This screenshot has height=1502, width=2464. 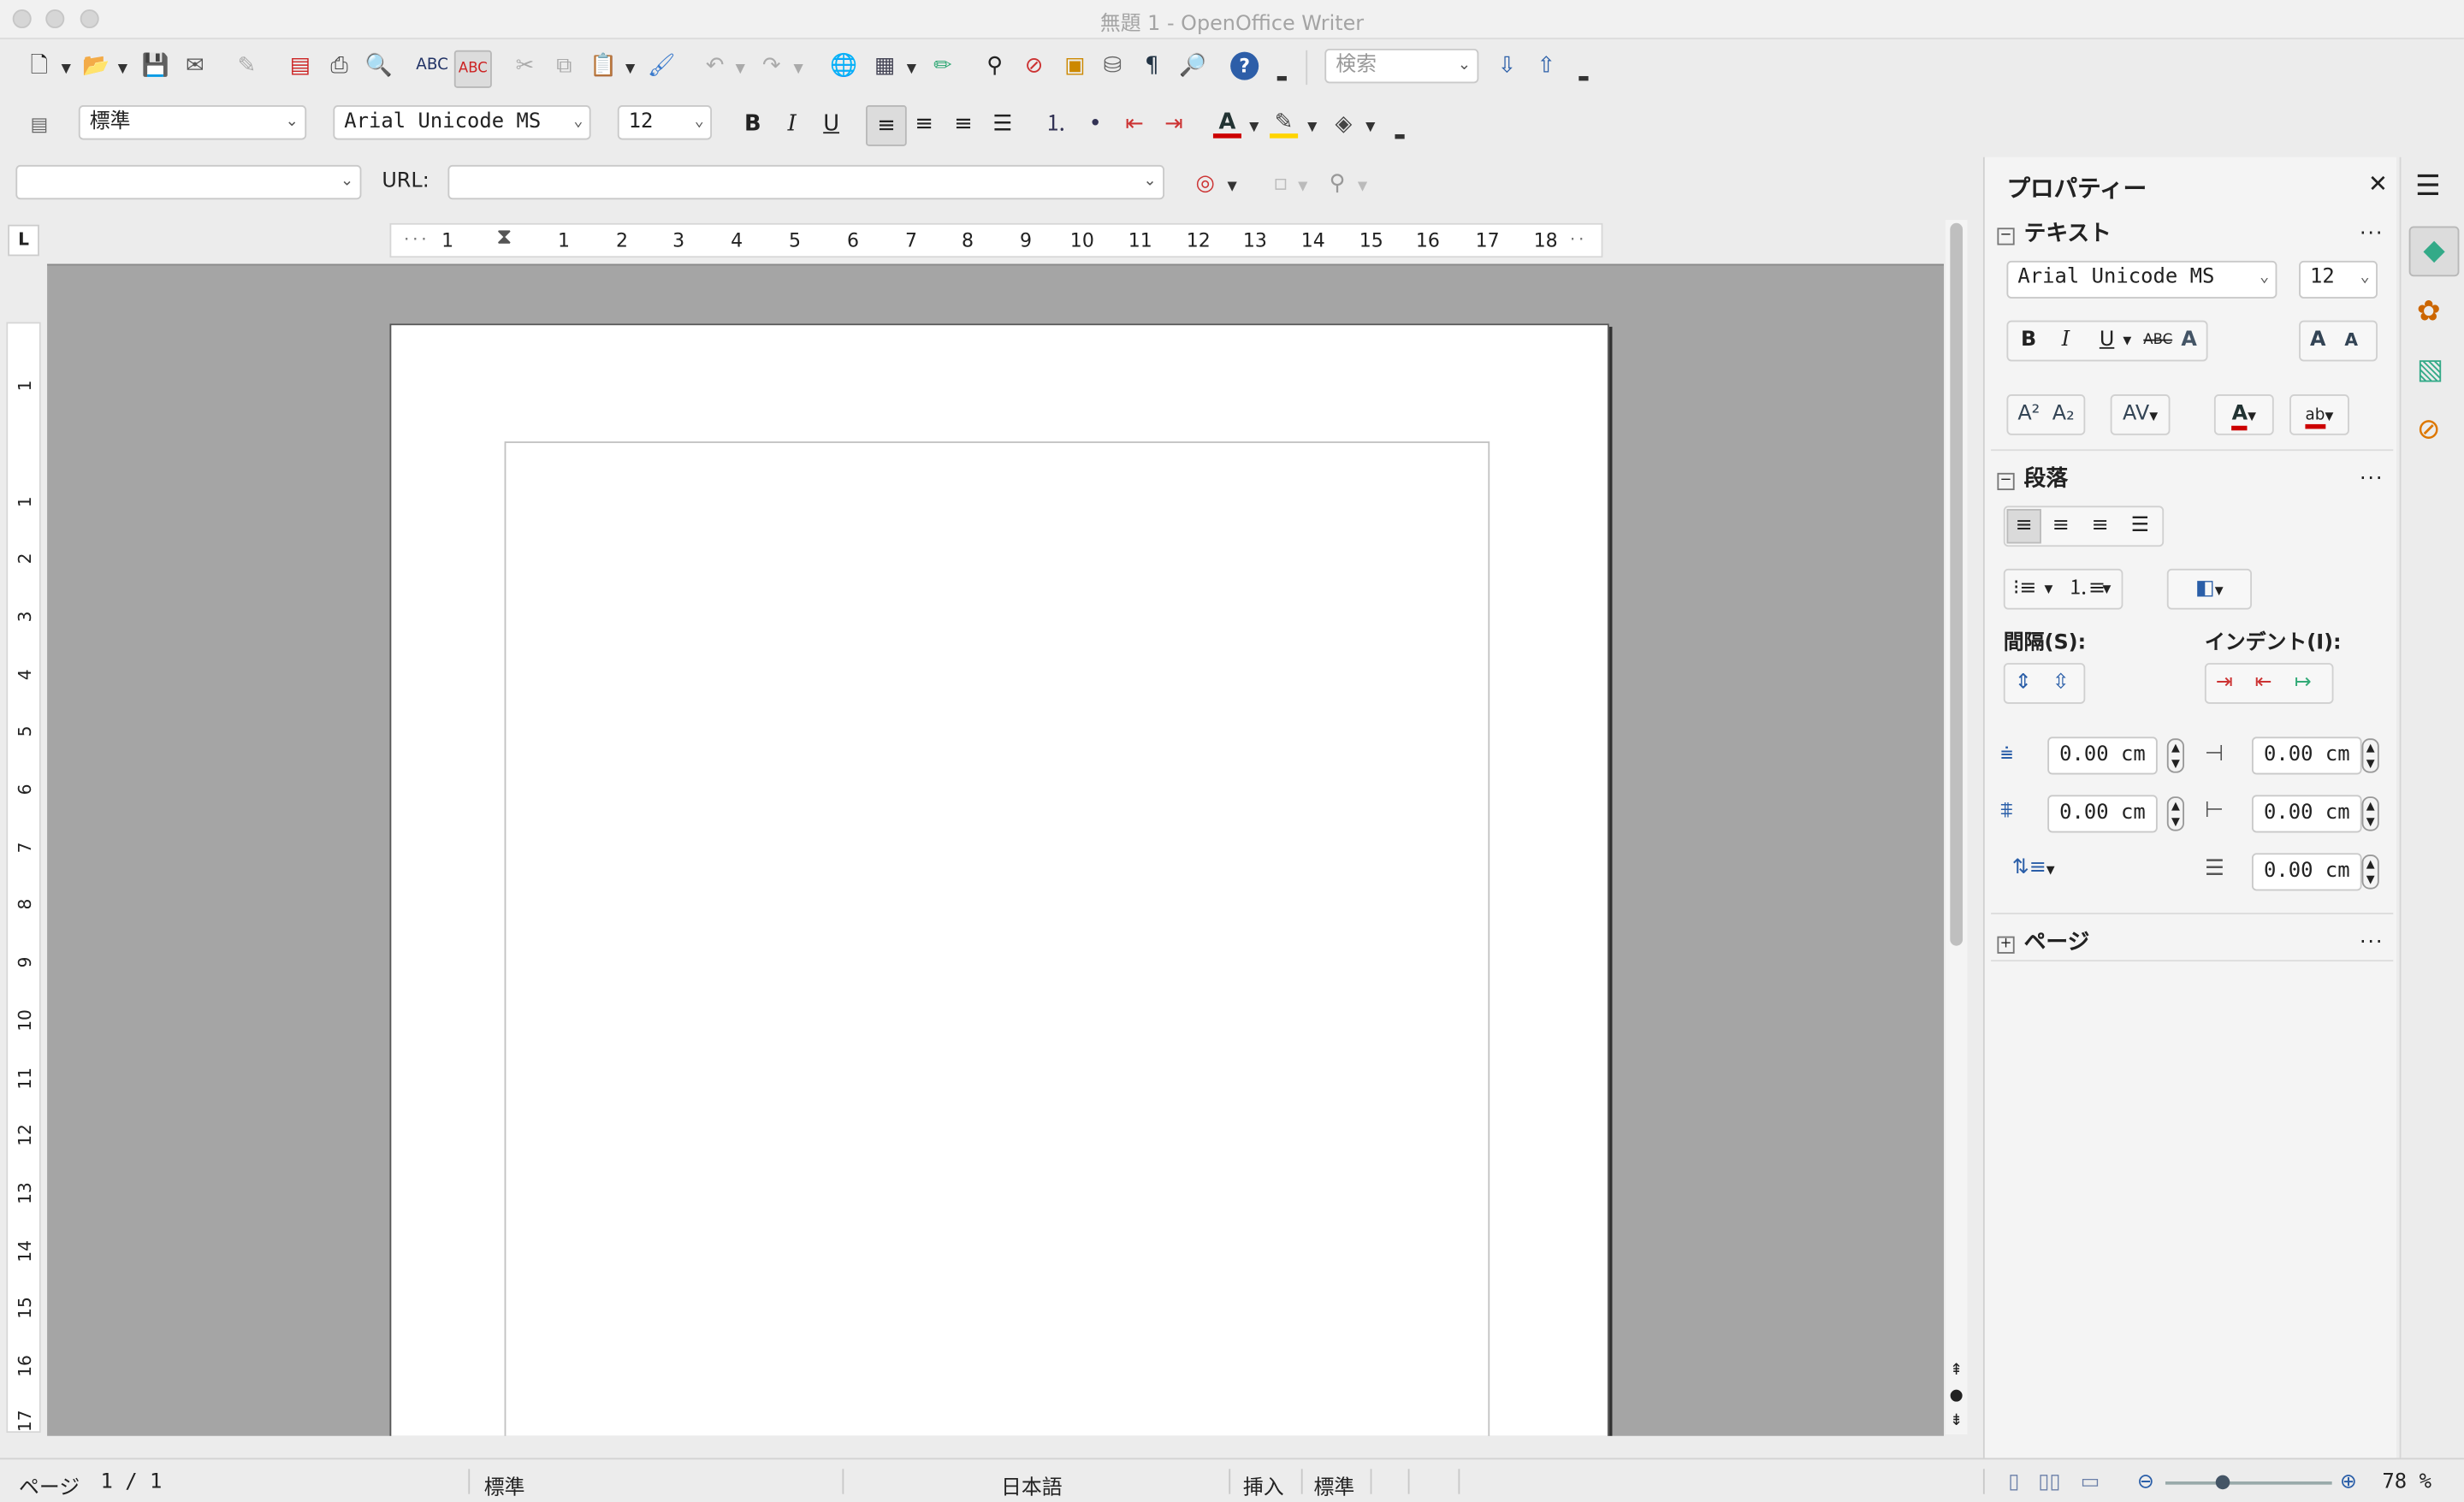 I want to click on character-spacing-button: AV▼, so click(x=2140, y=414).